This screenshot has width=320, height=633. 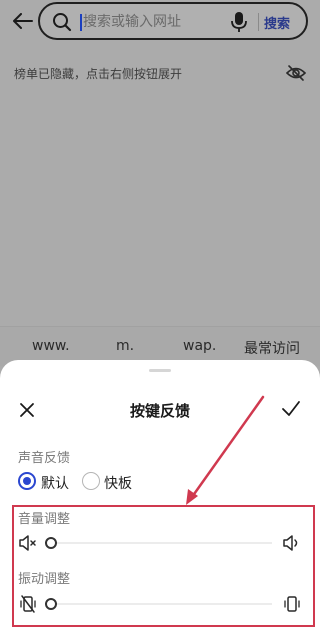 What do you see at coordinates (291, 409) in the screenshot?
I see `check-icon` at bounding box center [291, 409].